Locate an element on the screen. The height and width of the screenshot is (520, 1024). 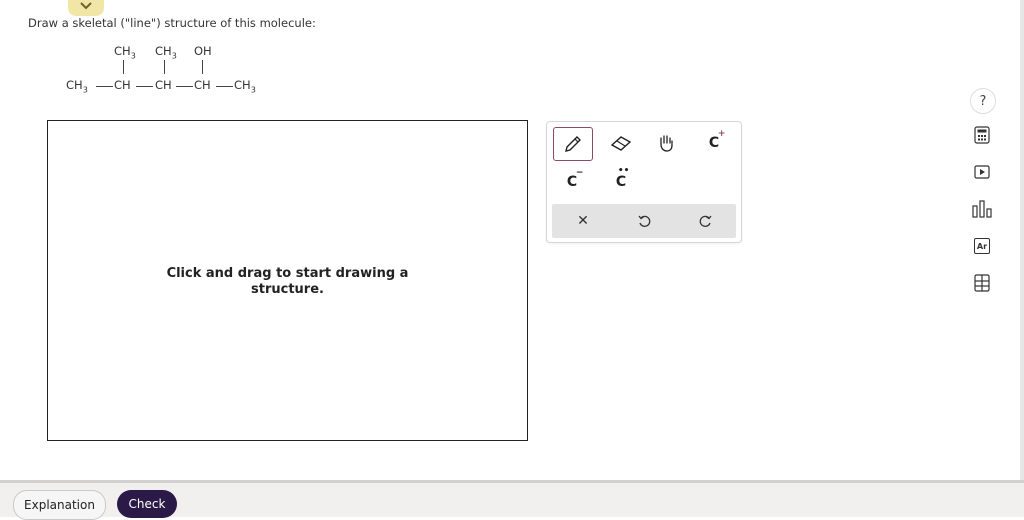
carbanion-icon: C − is located at coordinates (575, 179).